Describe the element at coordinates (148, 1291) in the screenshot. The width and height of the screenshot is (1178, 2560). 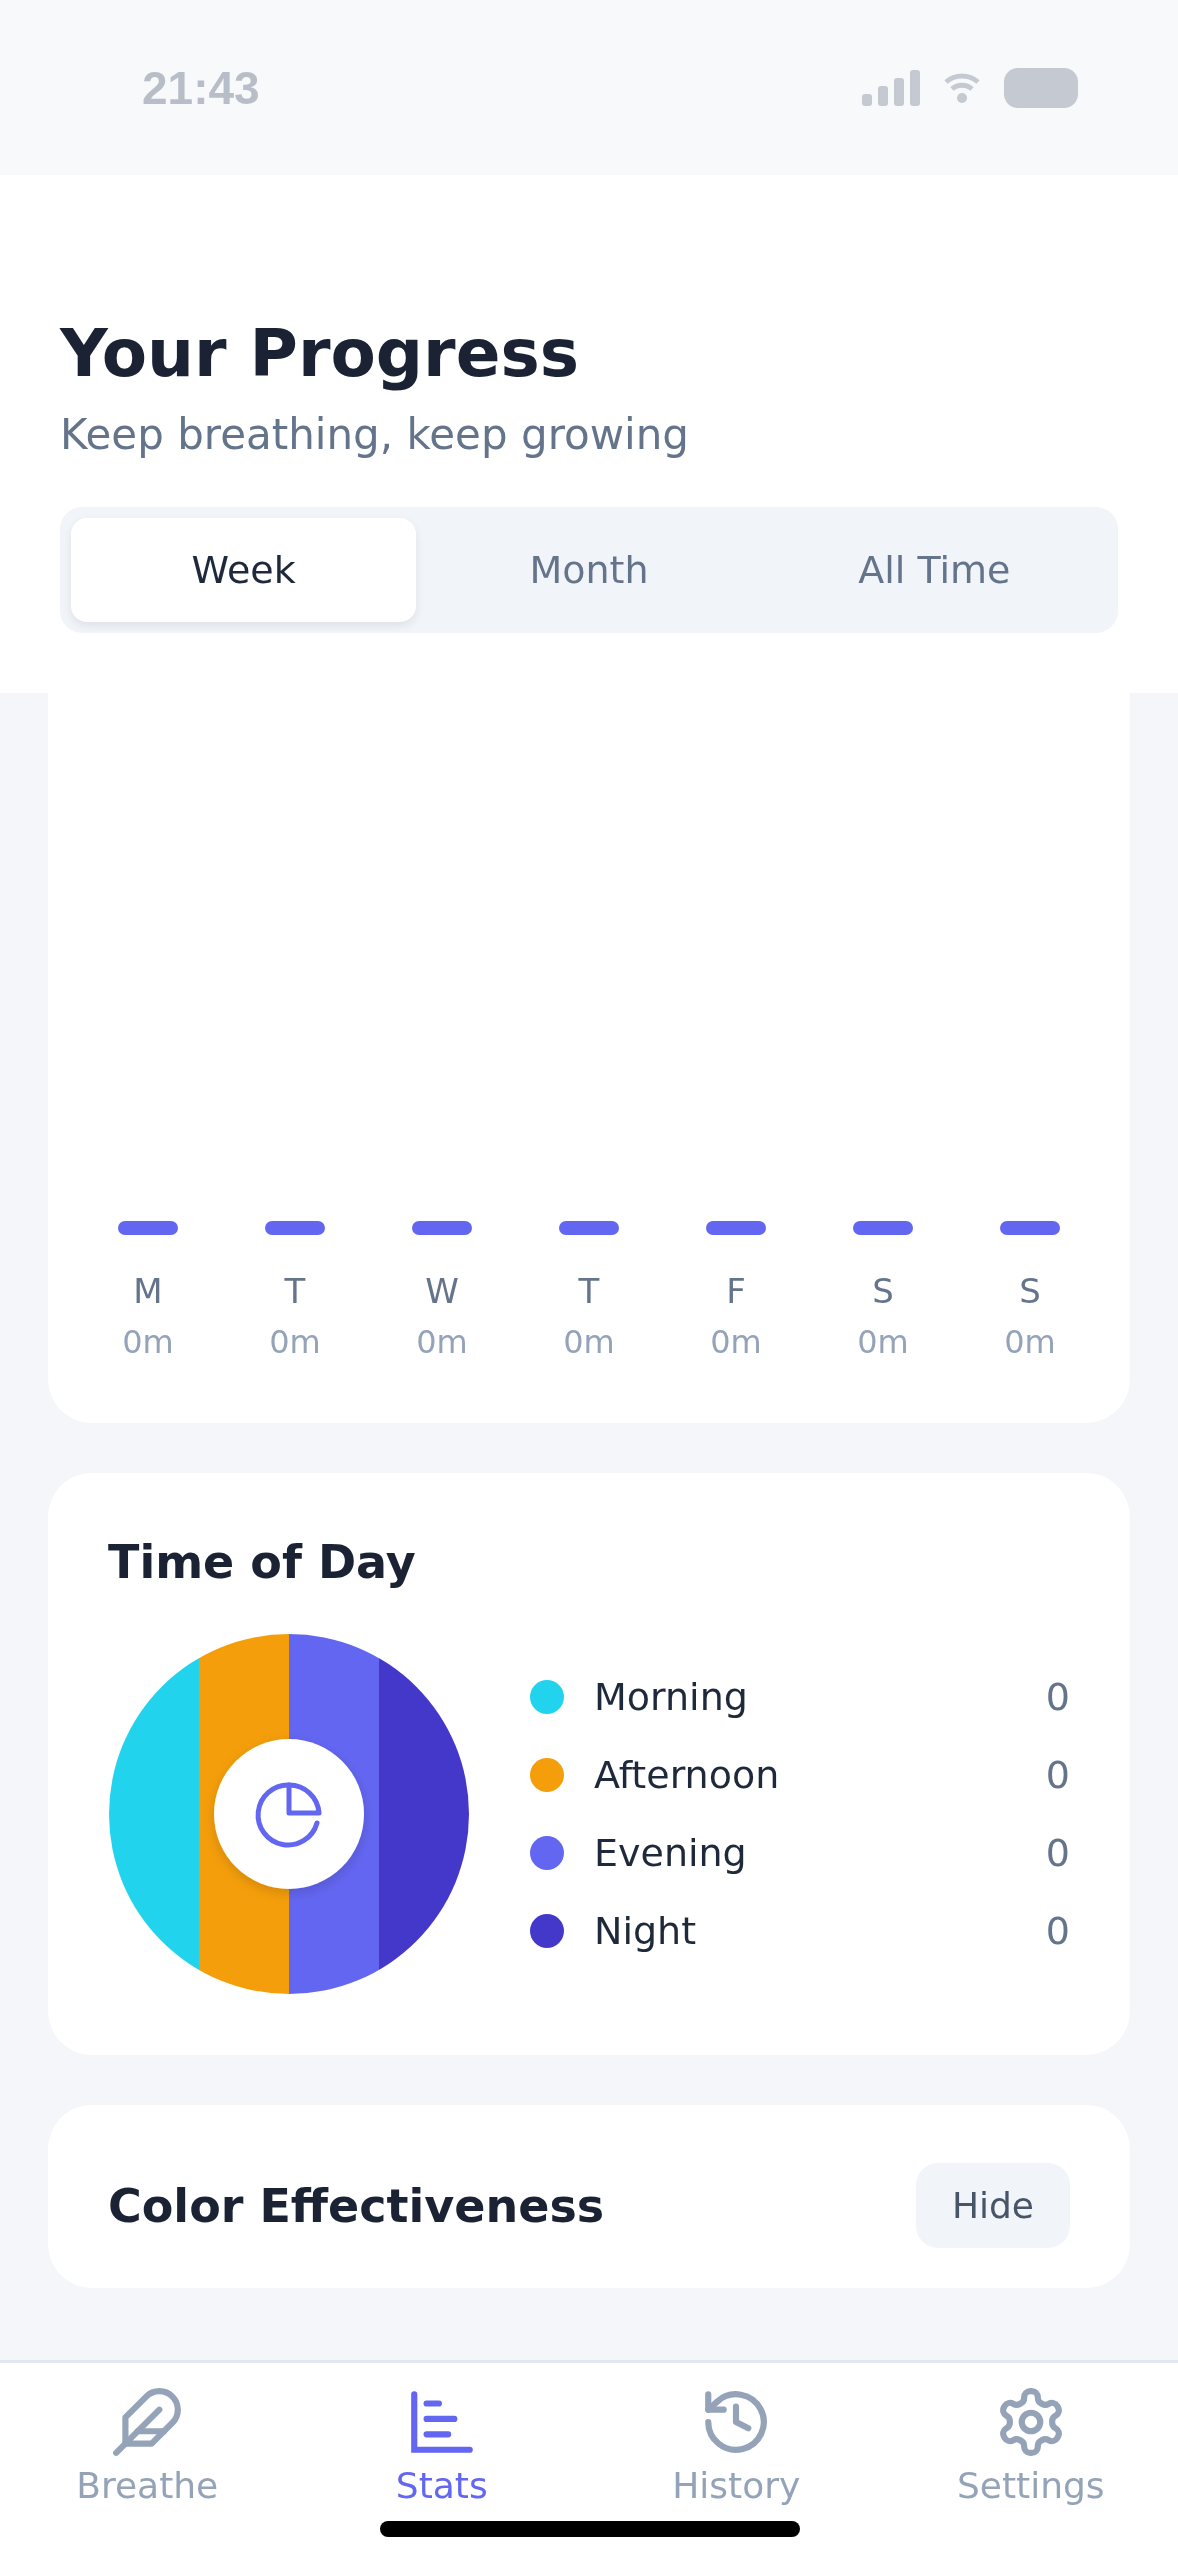
I see `day-label: M` at that location.